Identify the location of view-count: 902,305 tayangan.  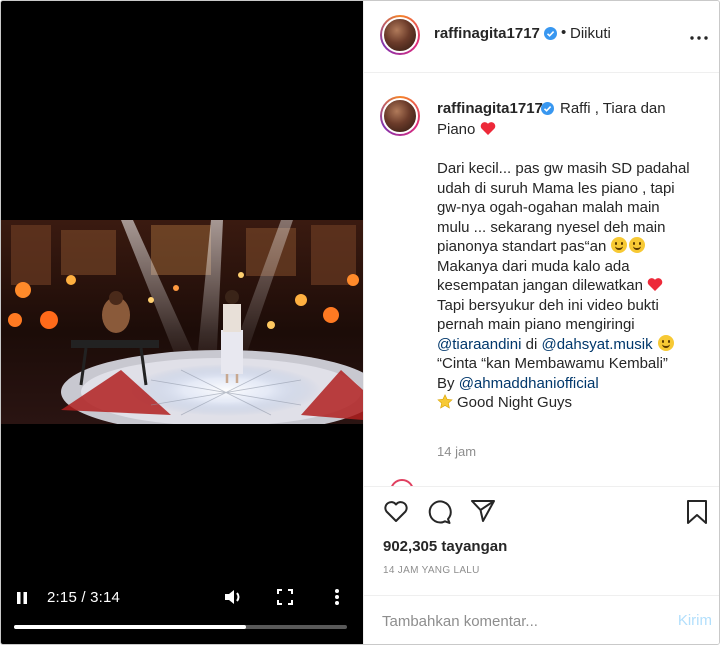
(445, 546).